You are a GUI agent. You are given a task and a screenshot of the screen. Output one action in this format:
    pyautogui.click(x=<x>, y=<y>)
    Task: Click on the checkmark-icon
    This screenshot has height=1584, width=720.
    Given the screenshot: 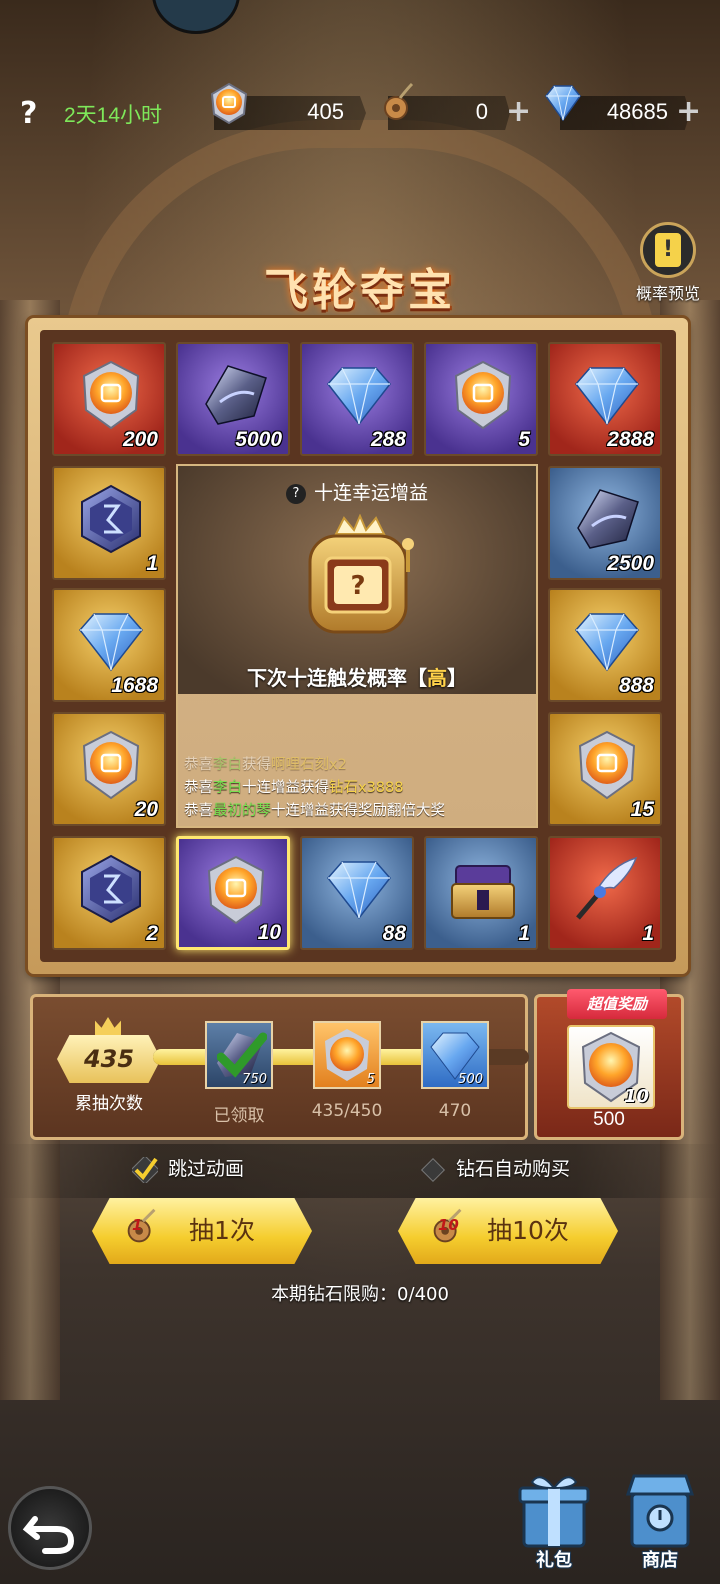 What is the action you would take?
    pyautogui.click(x=145, y=1169)
    